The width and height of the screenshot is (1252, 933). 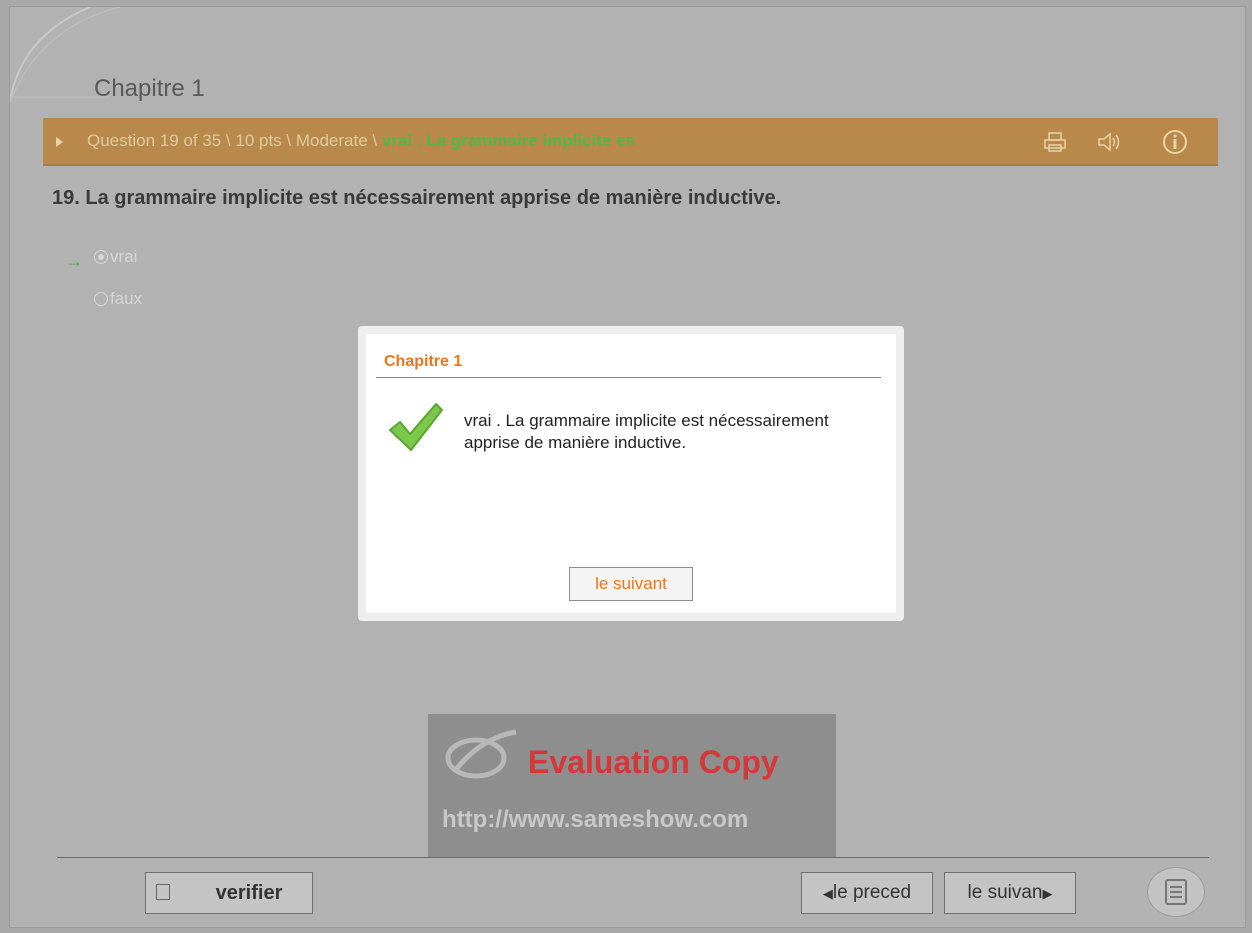 I want to click on correct-answer-arrow-icon: →, so click(x=74, y=261).